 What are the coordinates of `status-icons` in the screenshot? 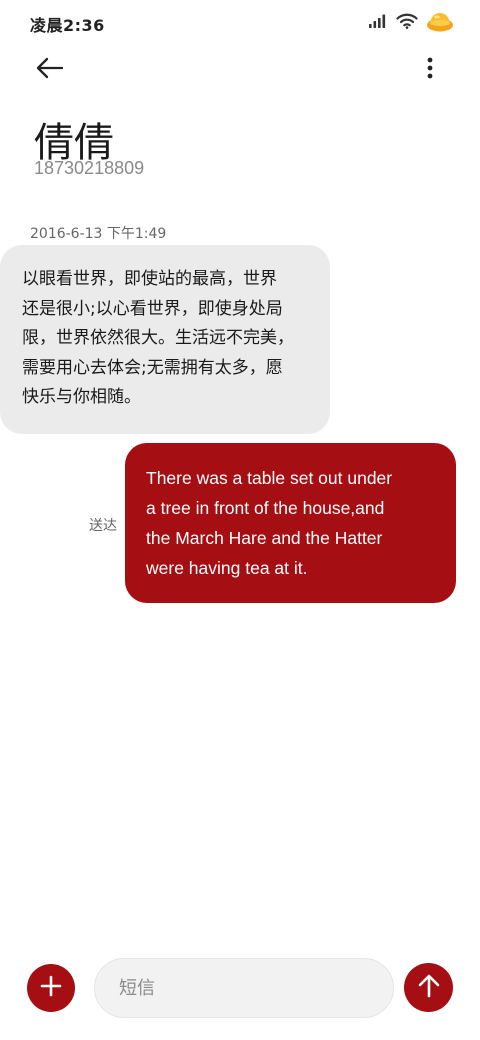 It's located at (411, 23).